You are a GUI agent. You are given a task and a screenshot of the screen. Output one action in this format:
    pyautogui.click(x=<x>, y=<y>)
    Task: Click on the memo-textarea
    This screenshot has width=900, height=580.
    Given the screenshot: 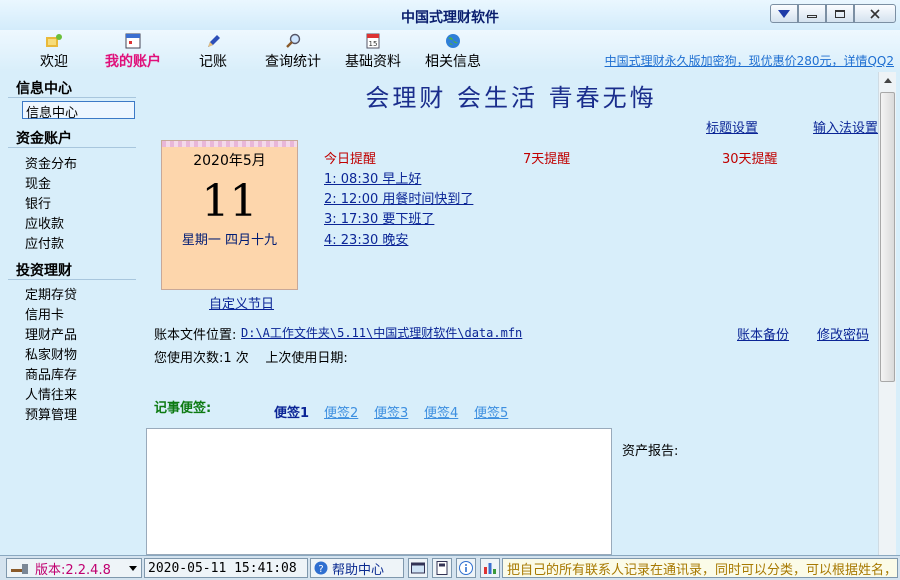 What is the action you would take?
    pyautogui.click(x=379, y=491)
    